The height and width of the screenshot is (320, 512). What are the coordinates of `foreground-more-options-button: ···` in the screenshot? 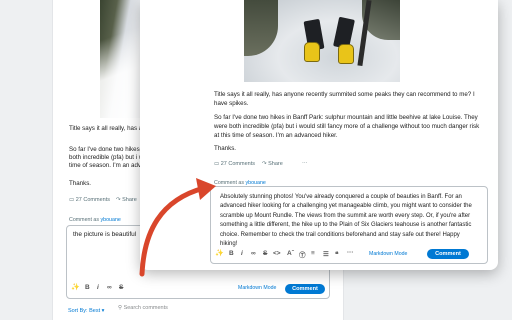 It's located at (305, 163).